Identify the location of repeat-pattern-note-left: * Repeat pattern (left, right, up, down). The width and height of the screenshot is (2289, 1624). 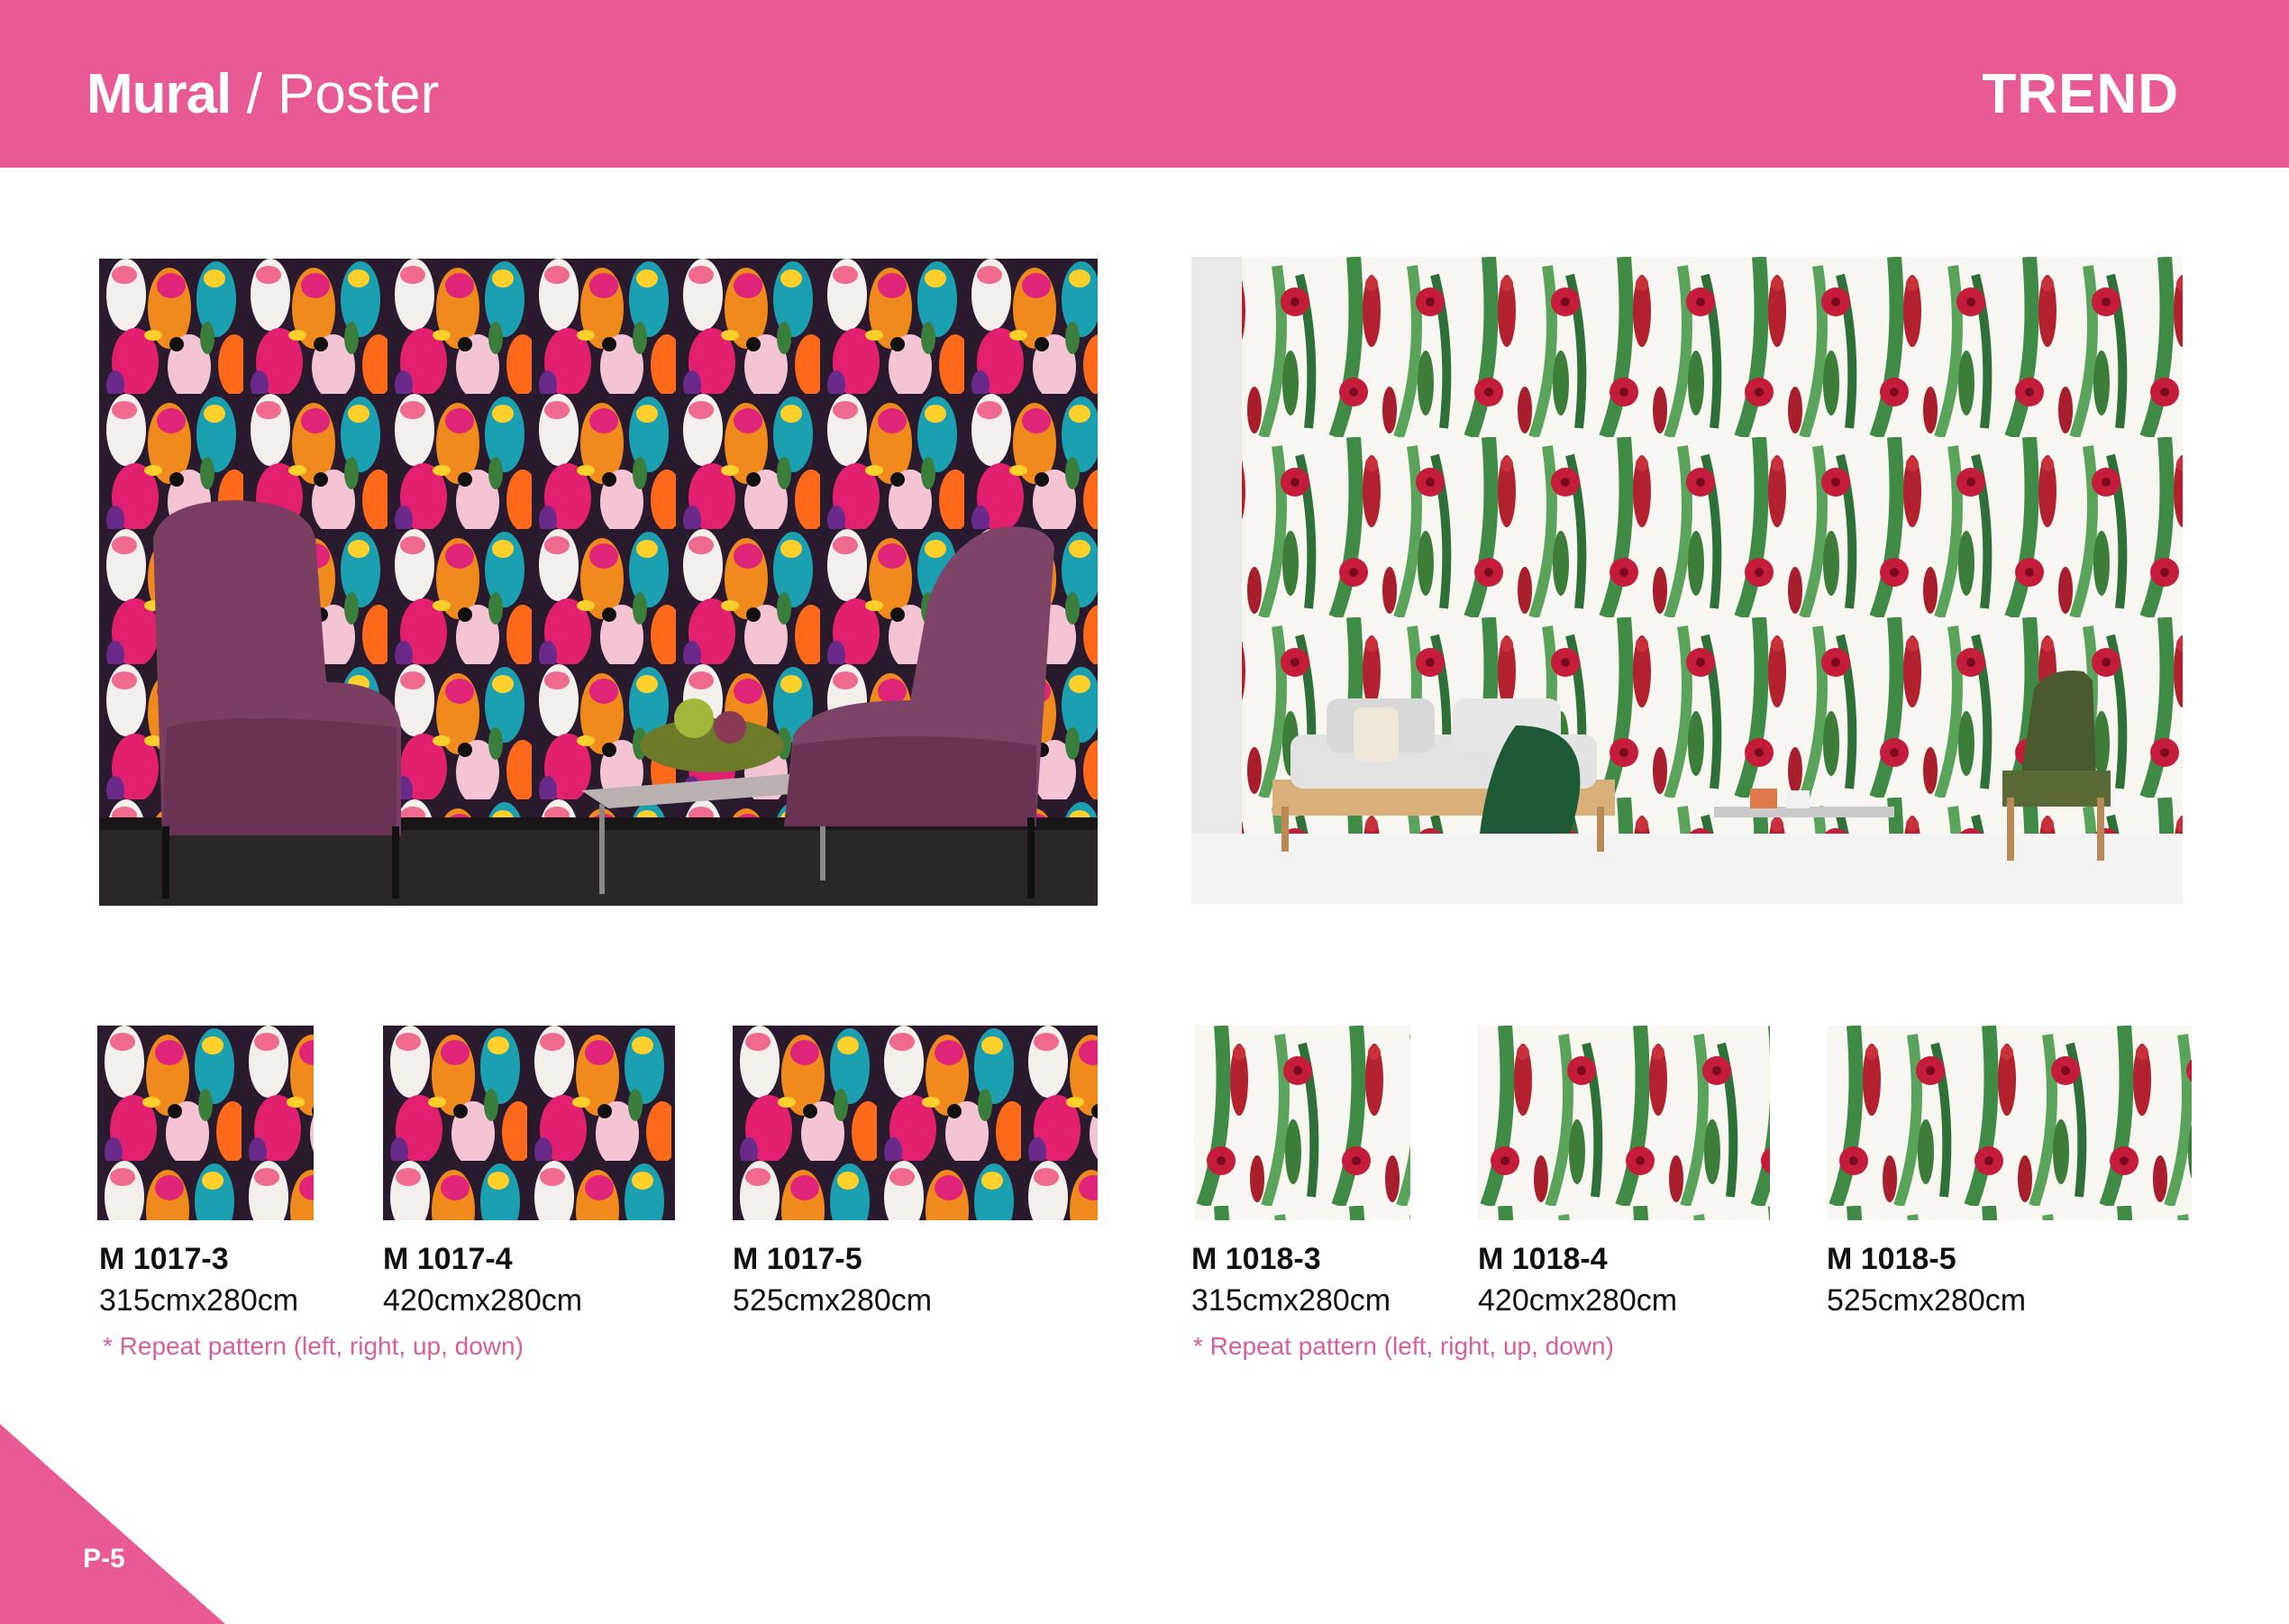
(313, 1346).